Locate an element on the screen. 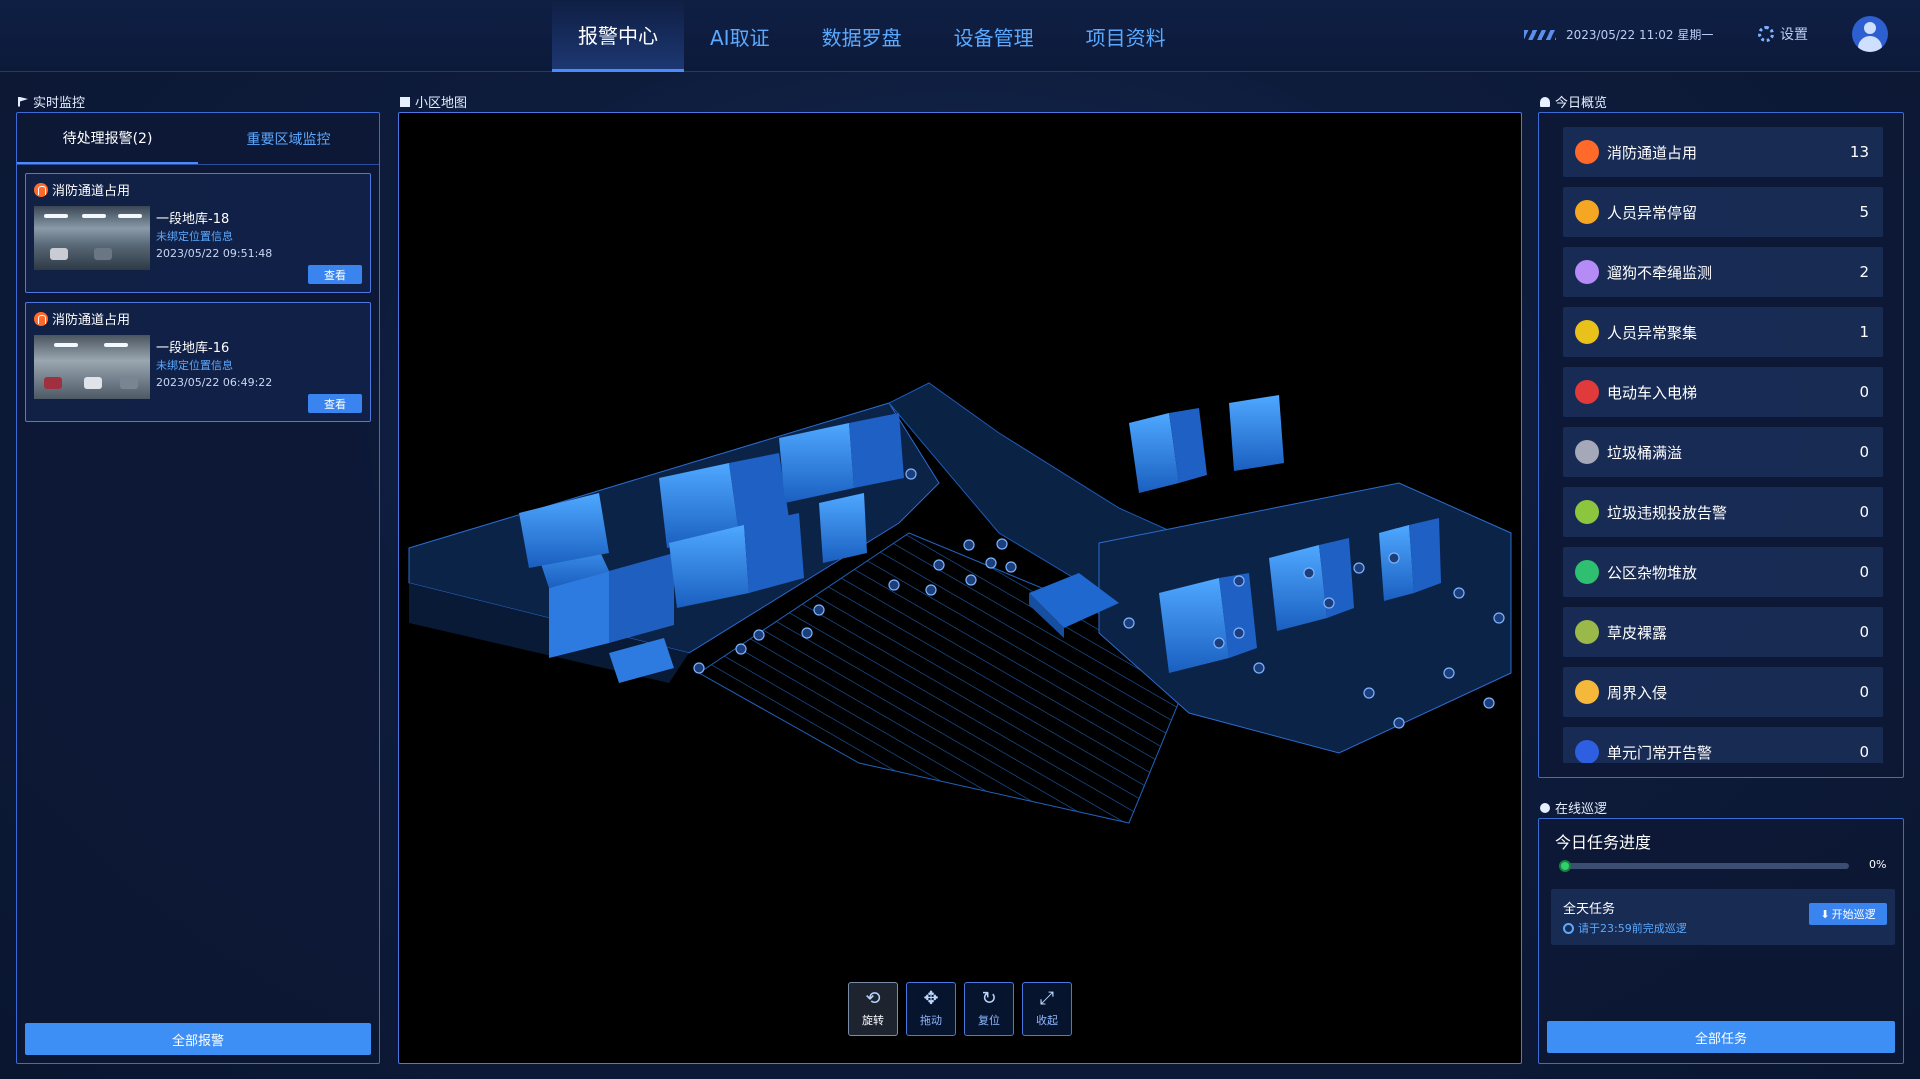 The height and width of the screenshot is (1079, 1920). all-alarms-button: 全部报警 is located at coordinates (198, 1039).